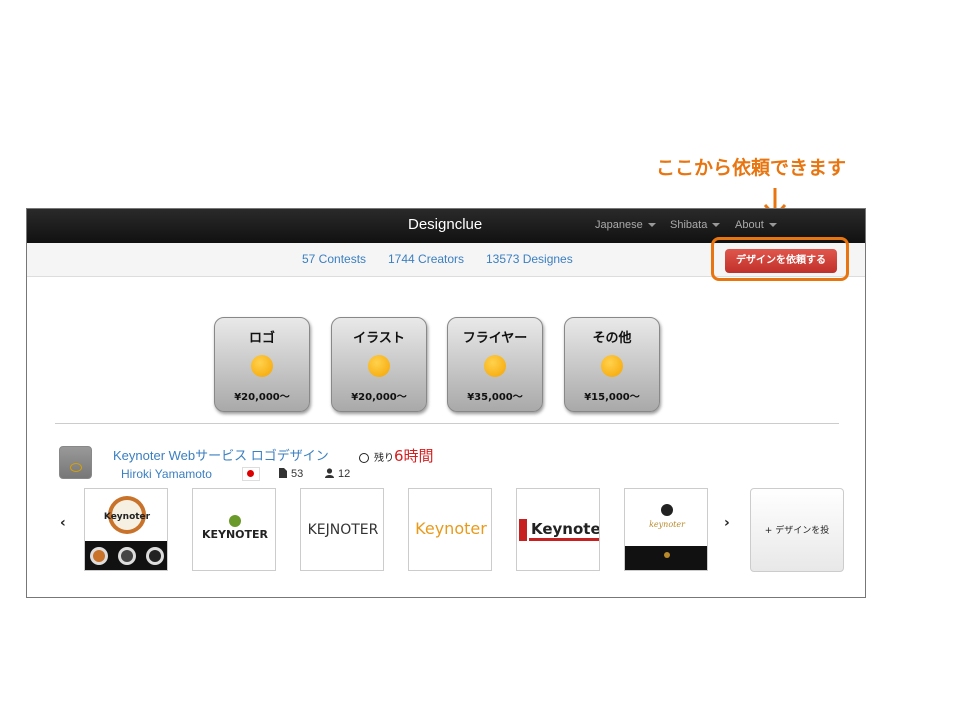  I want to click on wordmark-logo-icon: KEJNOTER, so click(343, 530).